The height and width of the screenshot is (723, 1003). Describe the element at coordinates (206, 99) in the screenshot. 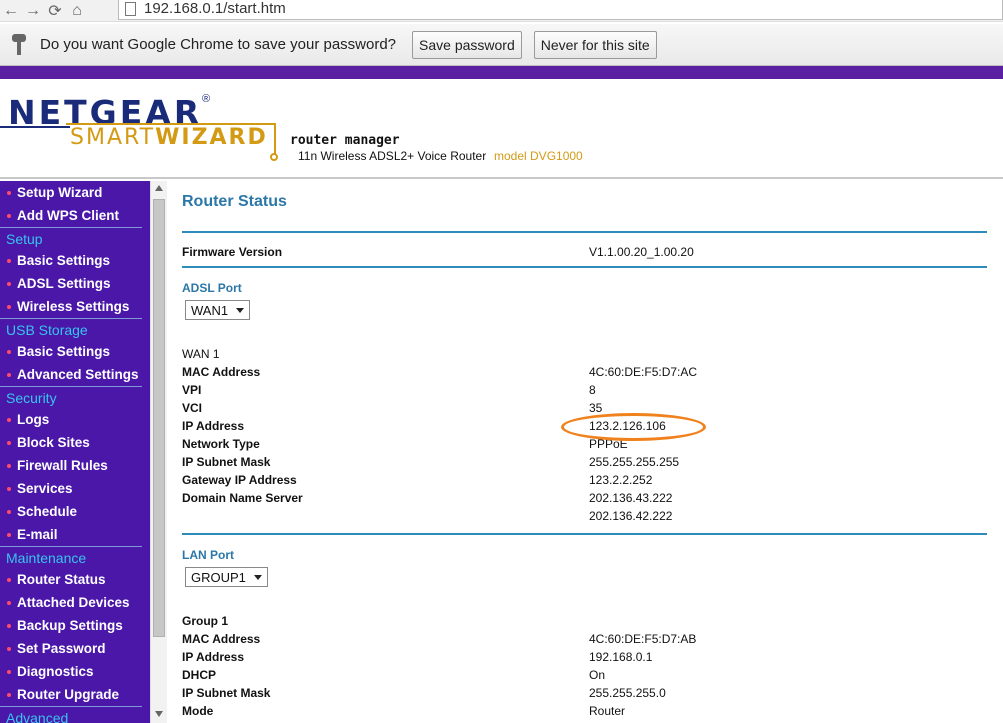

I see `registered-mark: ®` at that location.